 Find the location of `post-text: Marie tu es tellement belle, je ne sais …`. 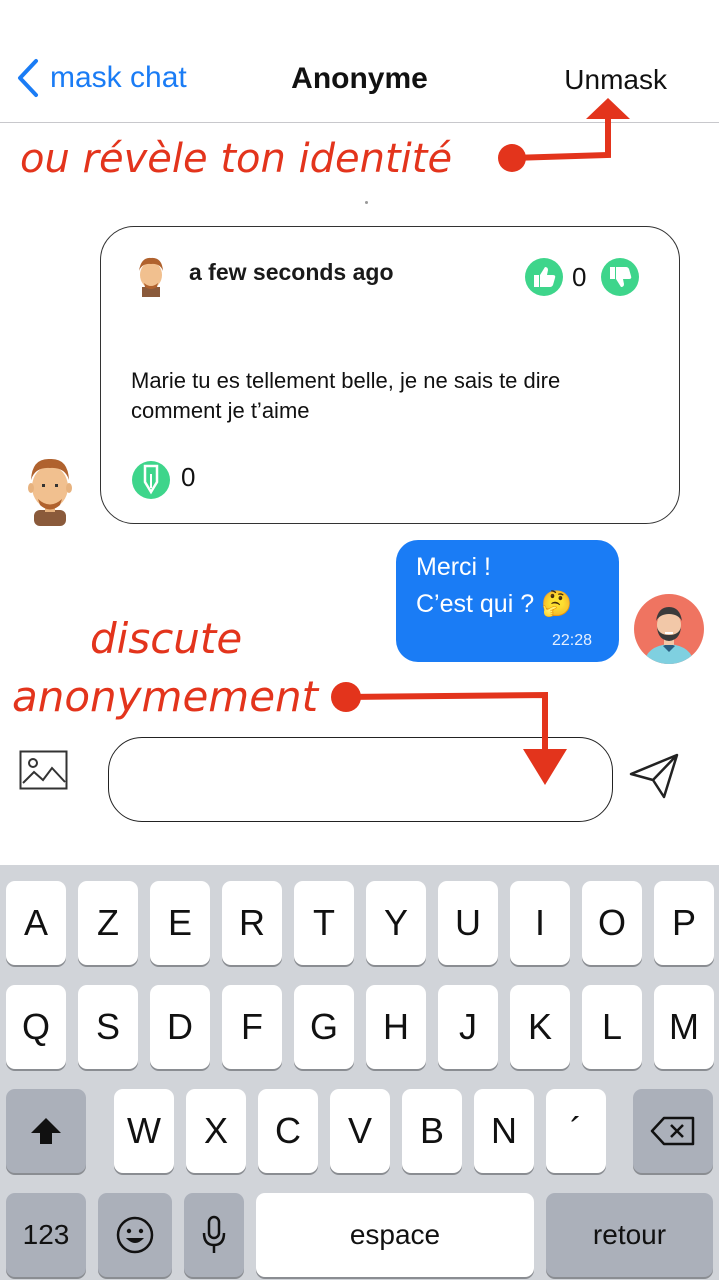

post-text: Marie tu es tellement belle, je ne sais … is located at coordinates (346, 395).